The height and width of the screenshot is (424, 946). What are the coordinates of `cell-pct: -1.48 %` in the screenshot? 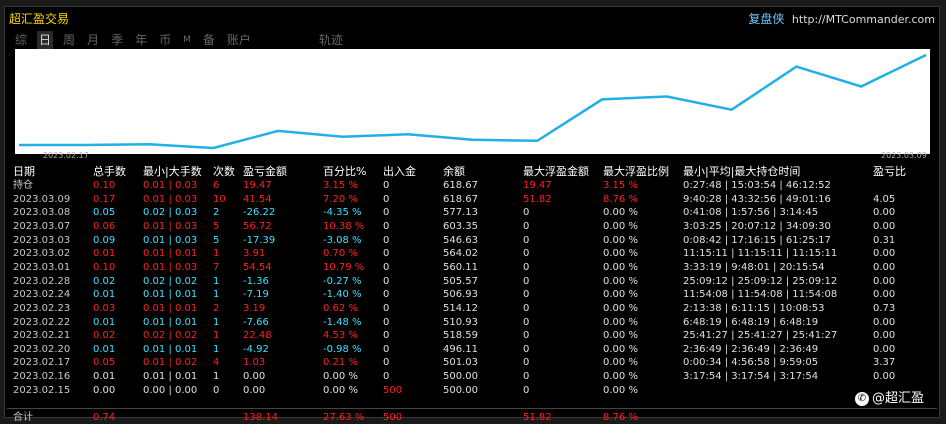 It's located at (342, 322).